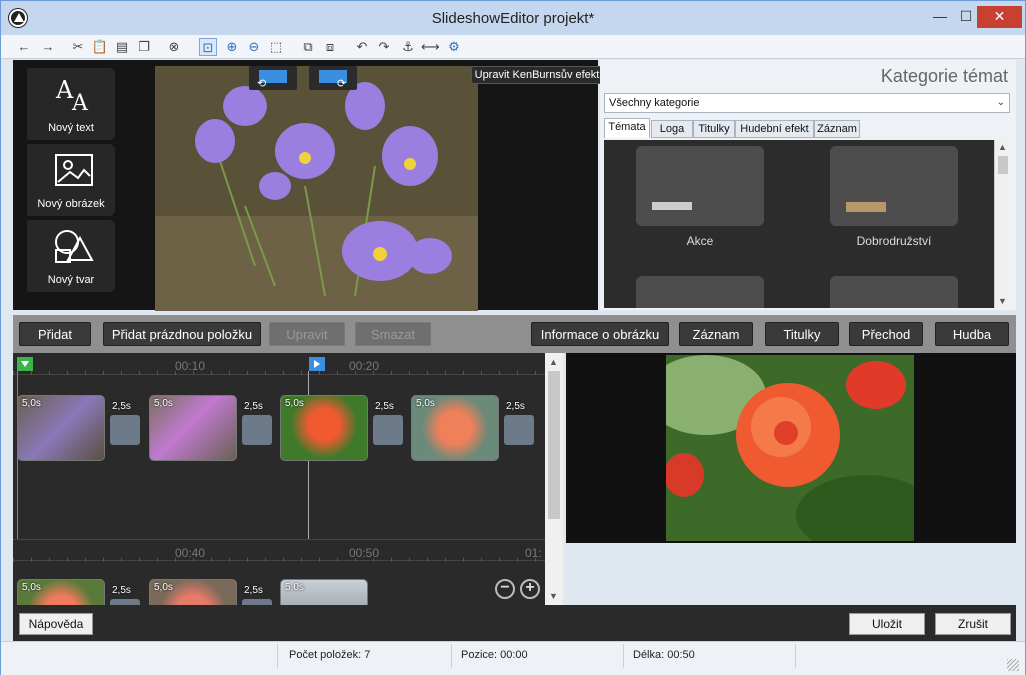 The width and height of the screenshot is (1026, 675). Describe the element at coordinates (802, 334) in the screenshot. I see `subtitles-button: Titulky` at that location.